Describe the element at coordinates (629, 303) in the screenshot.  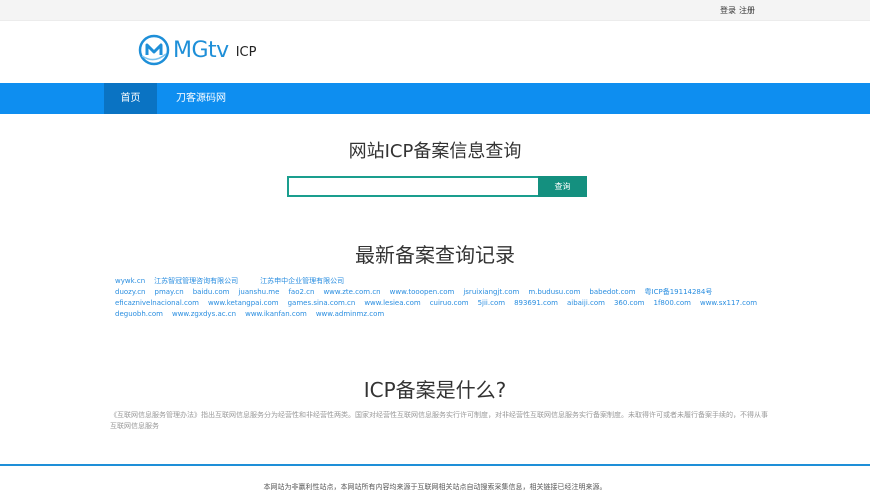
I see `record-link: 360.com` at that location.